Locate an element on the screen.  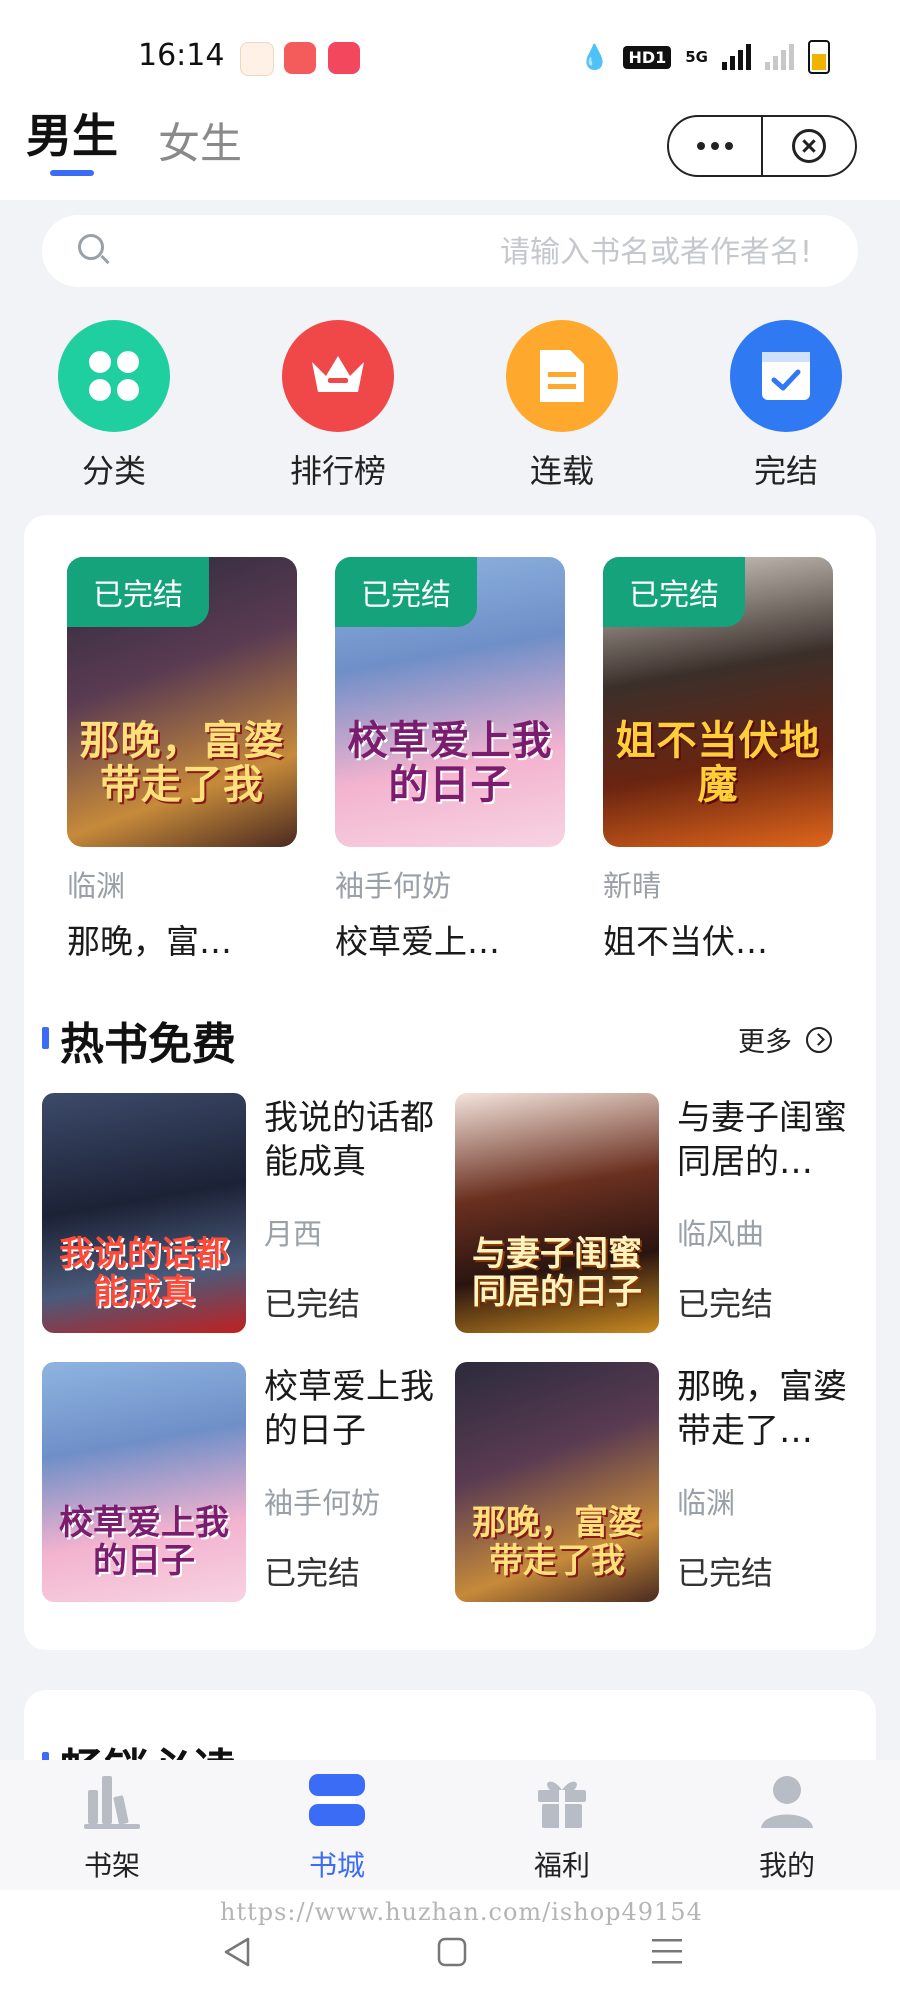
category-classify: 分类 is located at coordinates (114, 406).